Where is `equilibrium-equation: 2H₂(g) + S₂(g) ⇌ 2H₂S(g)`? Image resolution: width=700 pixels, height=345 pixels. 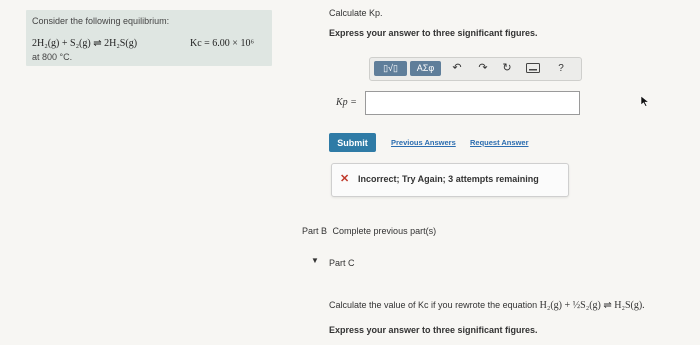
equilibrium-equation: 2H₂(g) + S₂(g) ⇌ 2H₂S(g) is located at coordinates (85, 43).